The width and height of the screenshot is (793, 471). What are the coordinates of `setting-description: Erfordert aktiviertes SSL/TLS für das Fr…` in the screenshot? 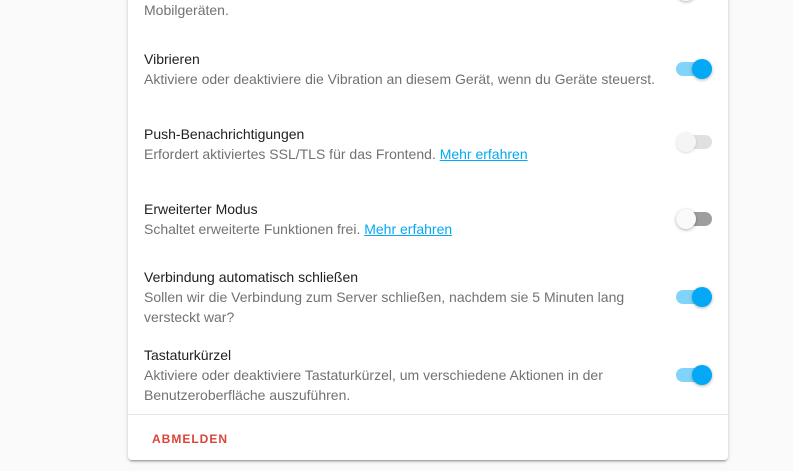 It's located at (290, 154).